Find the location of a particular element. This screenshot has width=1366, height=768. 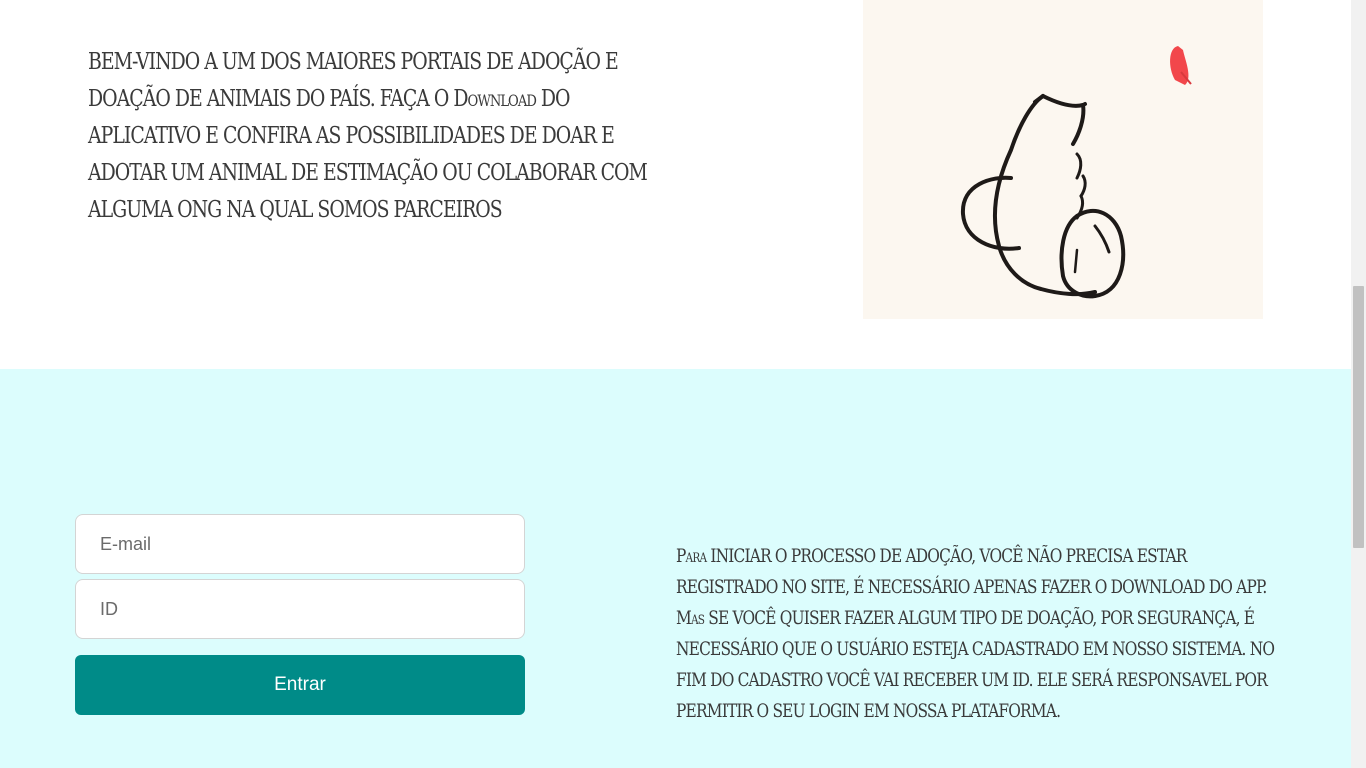

id-field-wrapper is located at coordinates (300, 609).